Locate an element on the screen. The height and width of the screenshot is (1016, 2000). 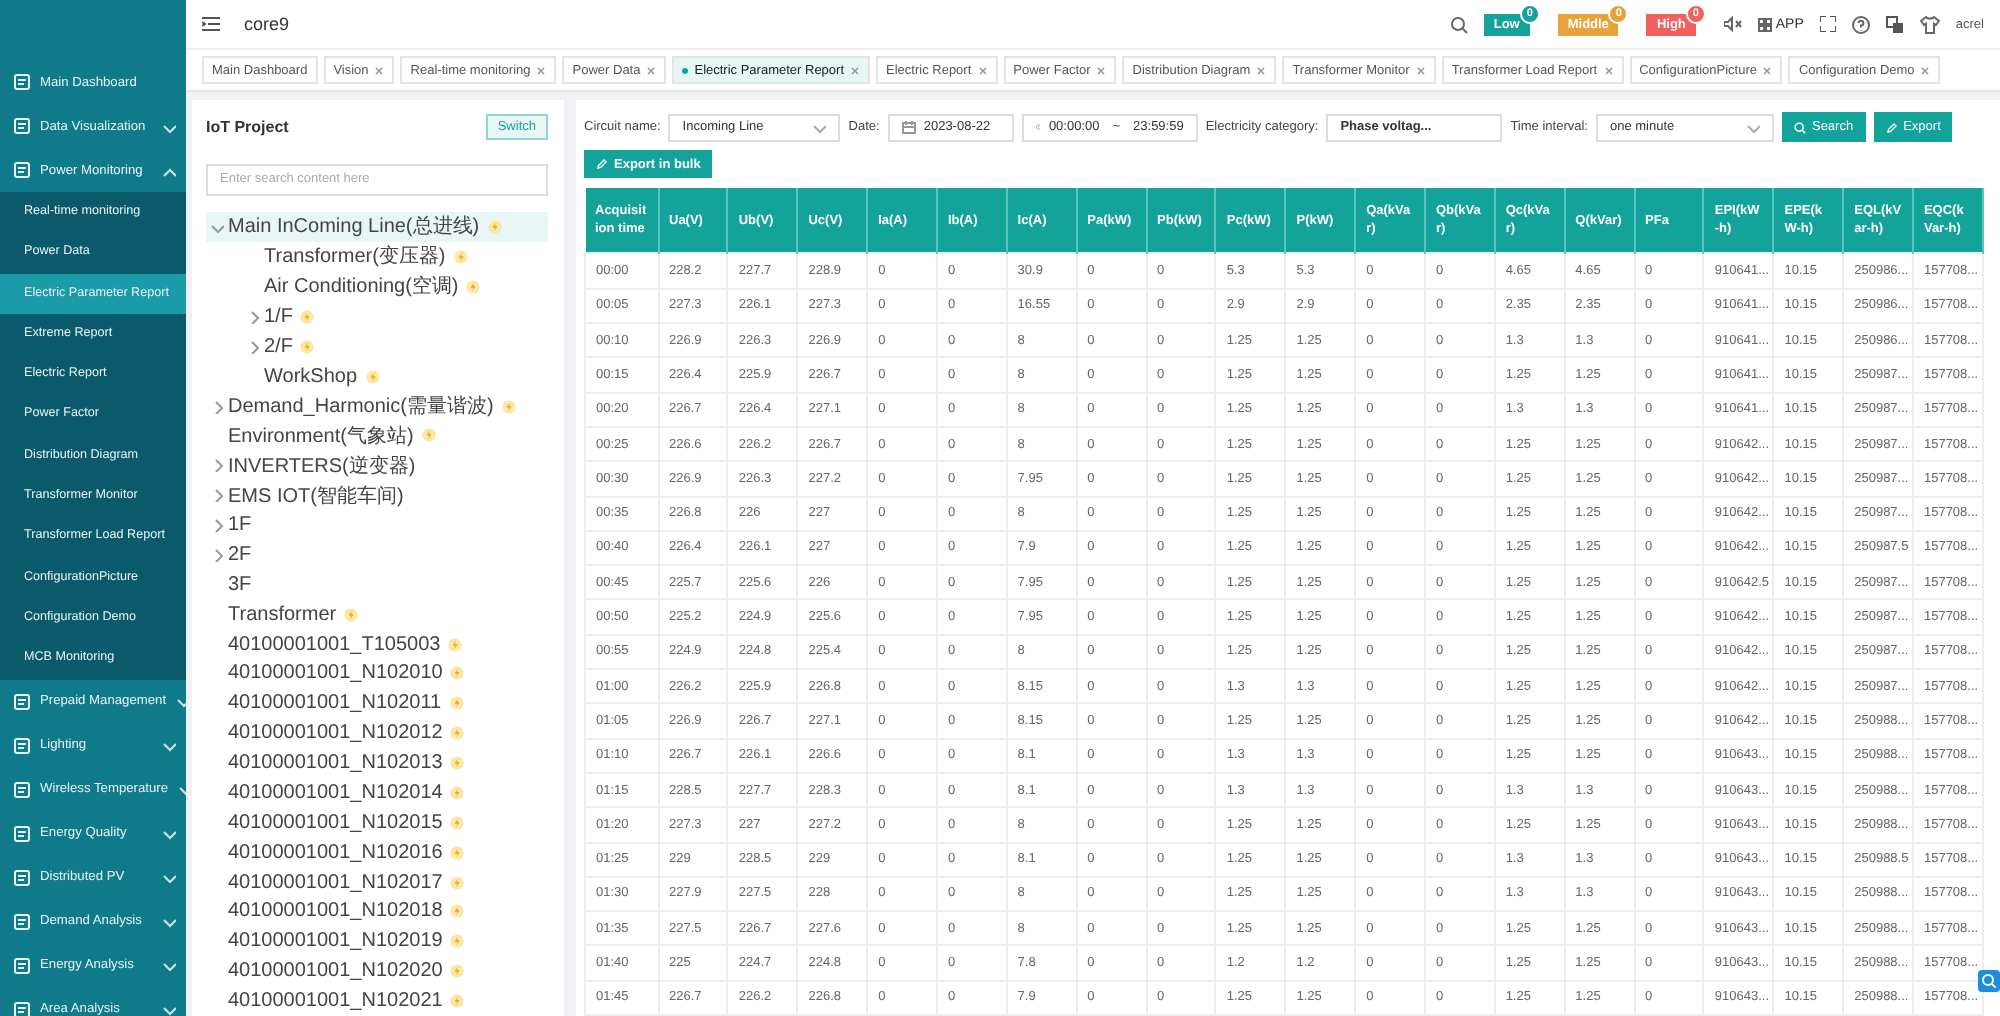
tree-node: 40100001001_N102014 is located at coordinates (377, 793).